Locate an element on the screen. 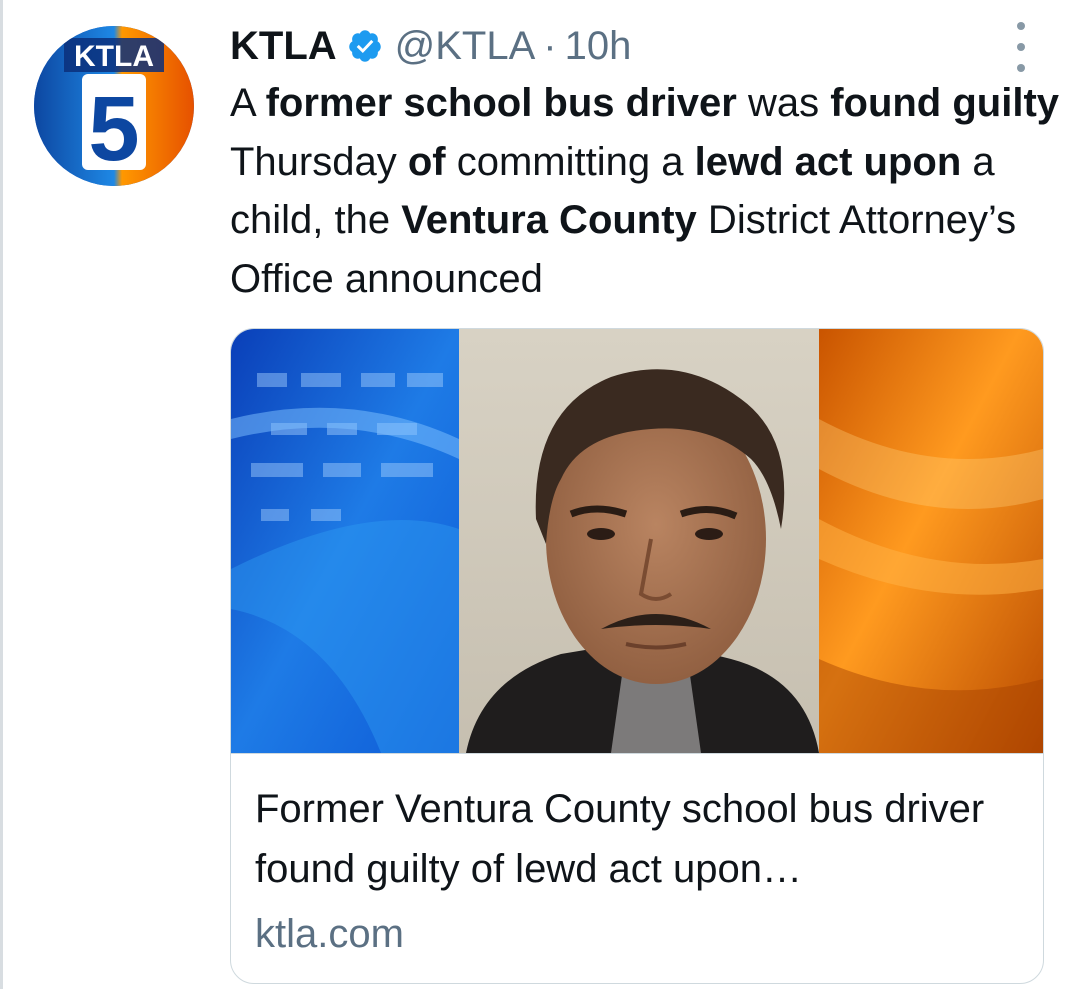  author-display-name: KTLA is located at coordinates (283, 46).